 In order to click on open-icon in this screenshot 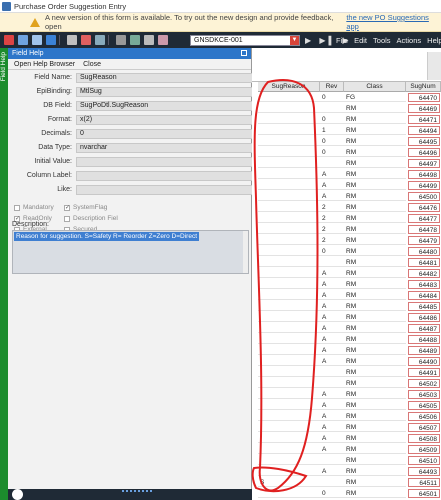, I will do `click(37, 40)`.